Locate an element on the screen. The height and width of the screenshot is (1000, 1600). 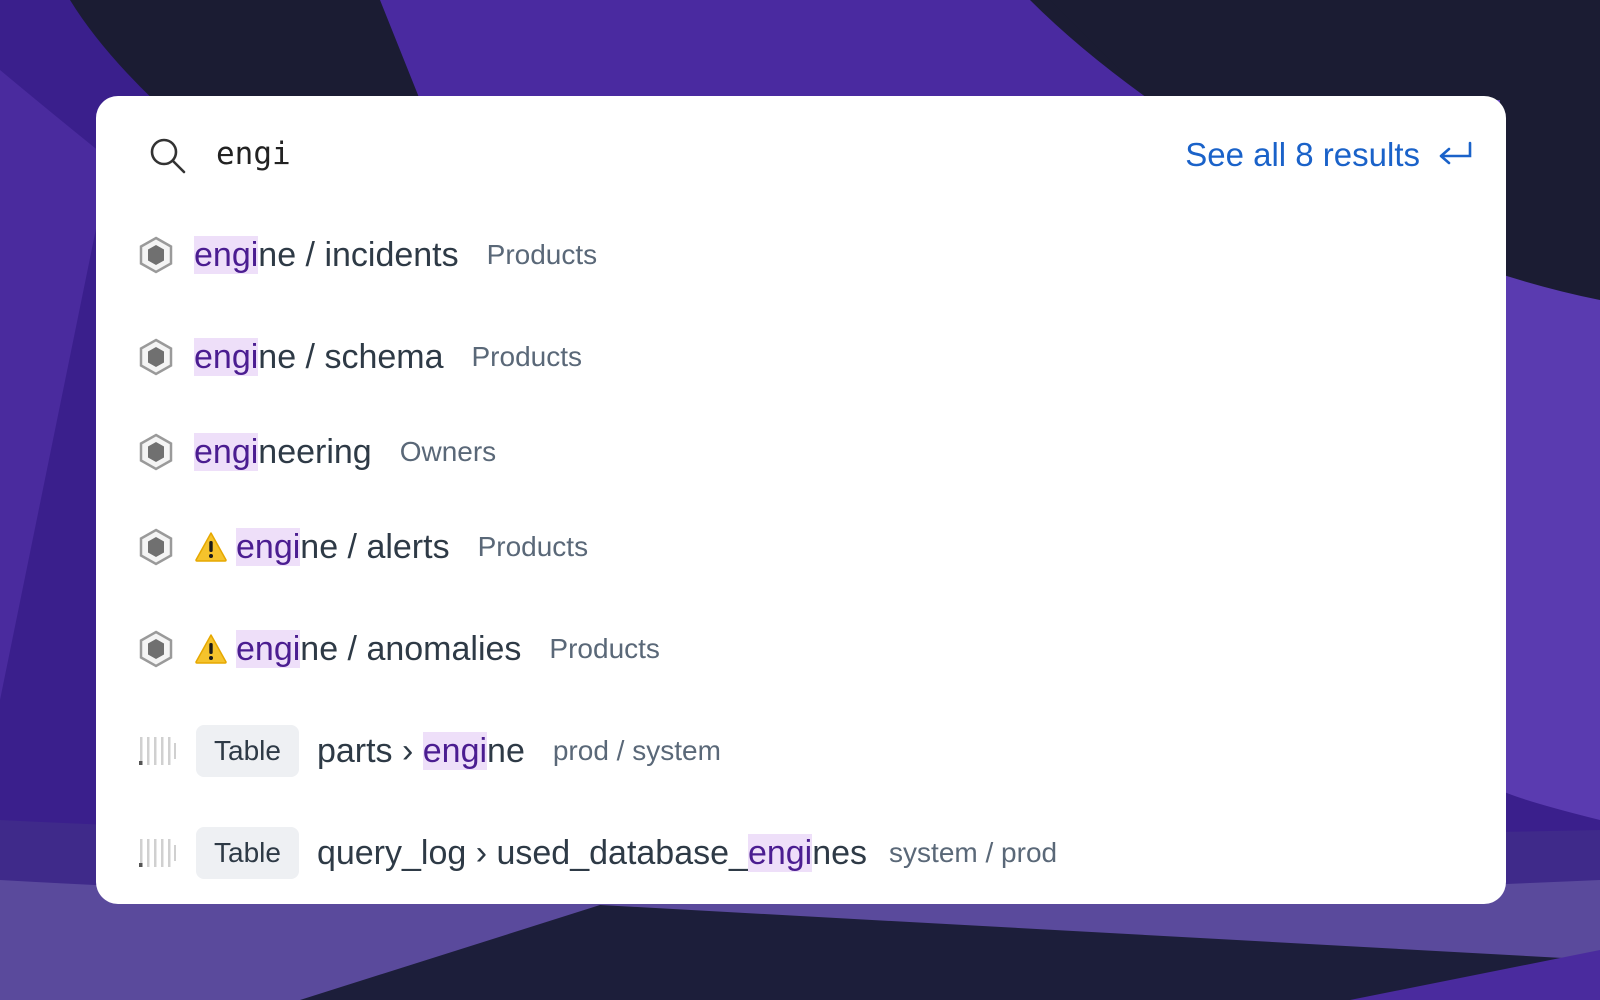
result-title: parts › engine is located at coordinates (420, 750).